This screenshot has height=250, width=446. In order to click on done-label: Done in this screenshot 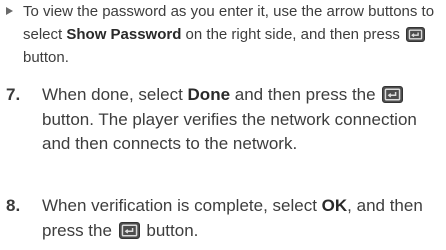, I will do `click(209, 94)`.